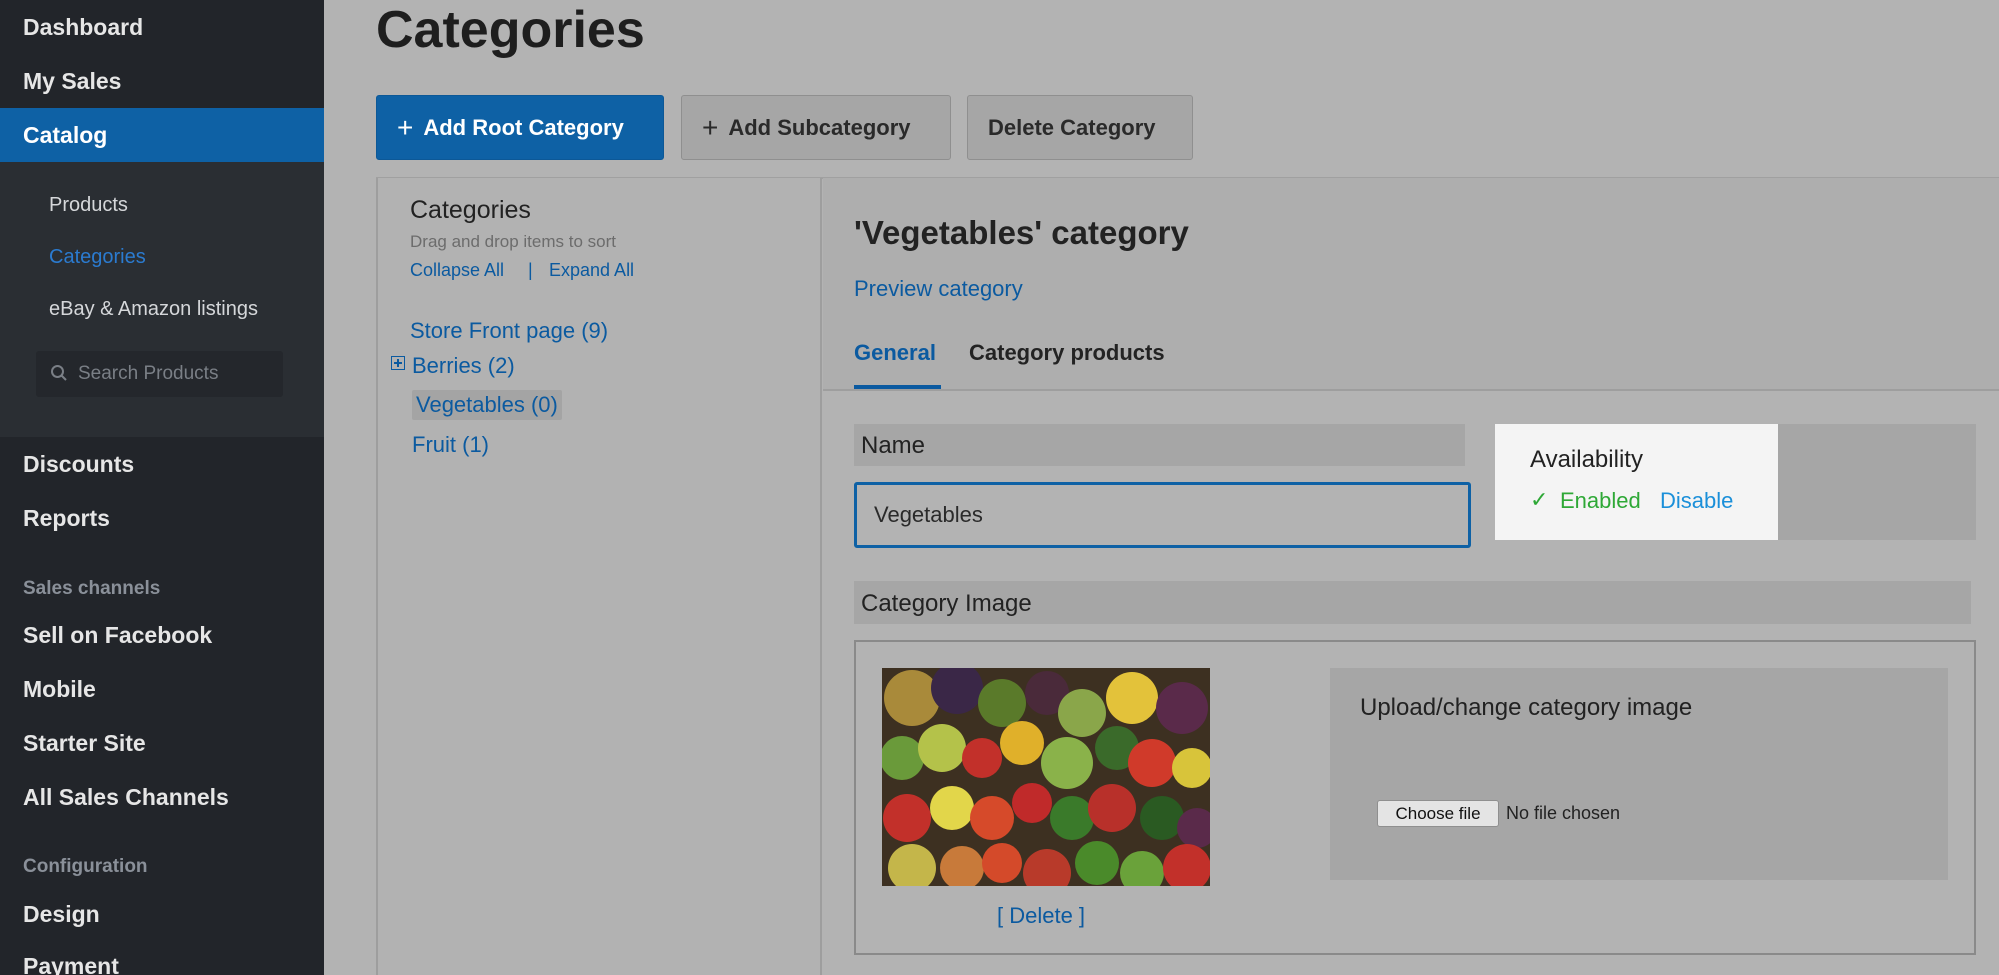 This screenshot has width=1999, height=975. What do you see at coordinates (65, 135) in the screenshot?
I see `sidebar-item-label: Catalog` at bounding box center [65, 135].